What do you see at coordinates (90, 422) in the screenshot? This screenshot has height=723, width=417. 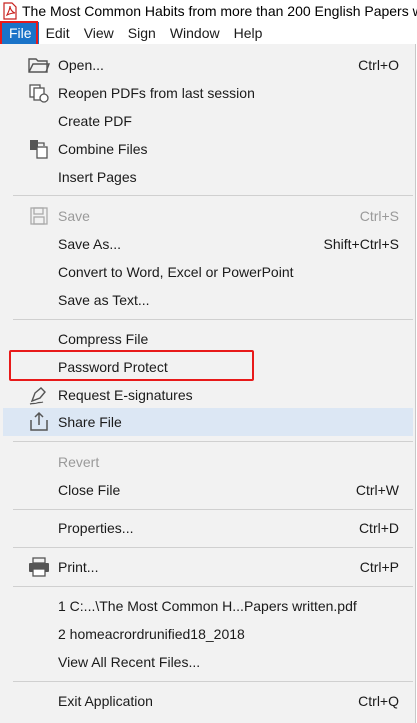 I see `share-file-label: Share File` at bounding box center [90, 422].